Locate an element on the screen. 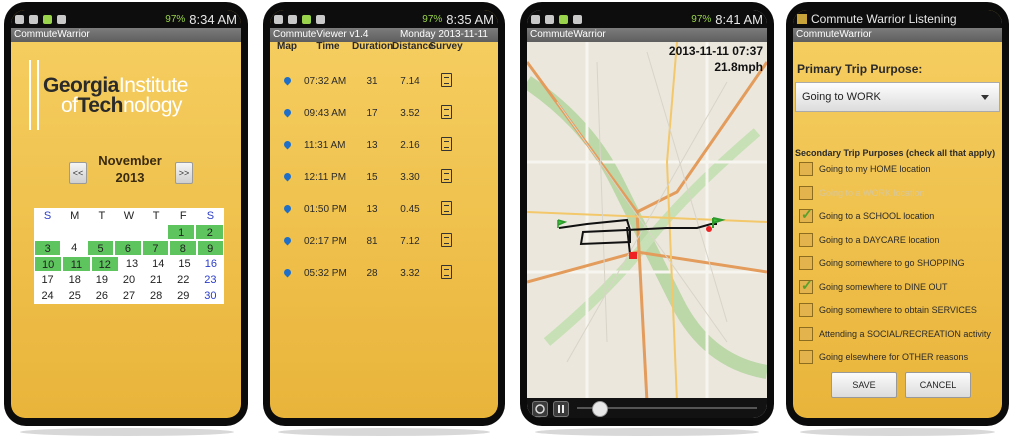 The image size is (1013, 436). trip-row: 12:11 PM 15 3.30 is located at coordinates (384, 177).